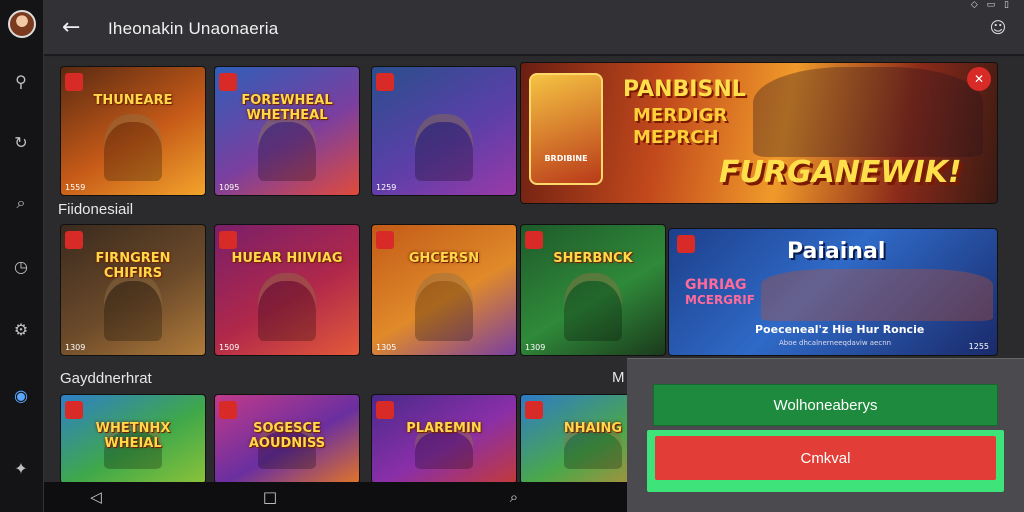  What do you see at coordinates (21, 266) in the screenshot?
I see `clock-icon: ◷` at bounding box center [21, 266].